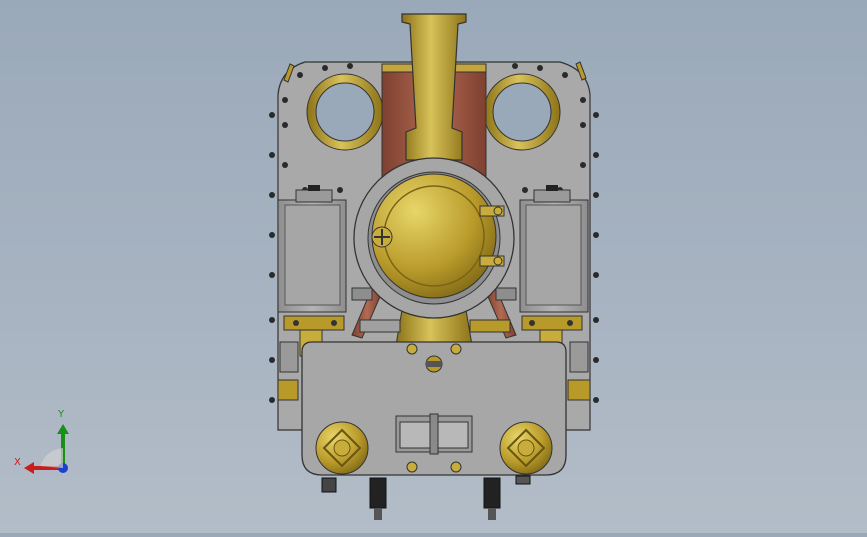 This screenshot has height=537, width=867. I want to click on axis-y-label: Y, so click(61, 414).